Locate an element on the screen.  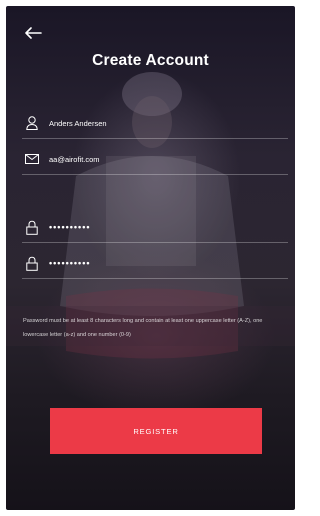
arrow-left-icon is located at coordinates (33, 33).